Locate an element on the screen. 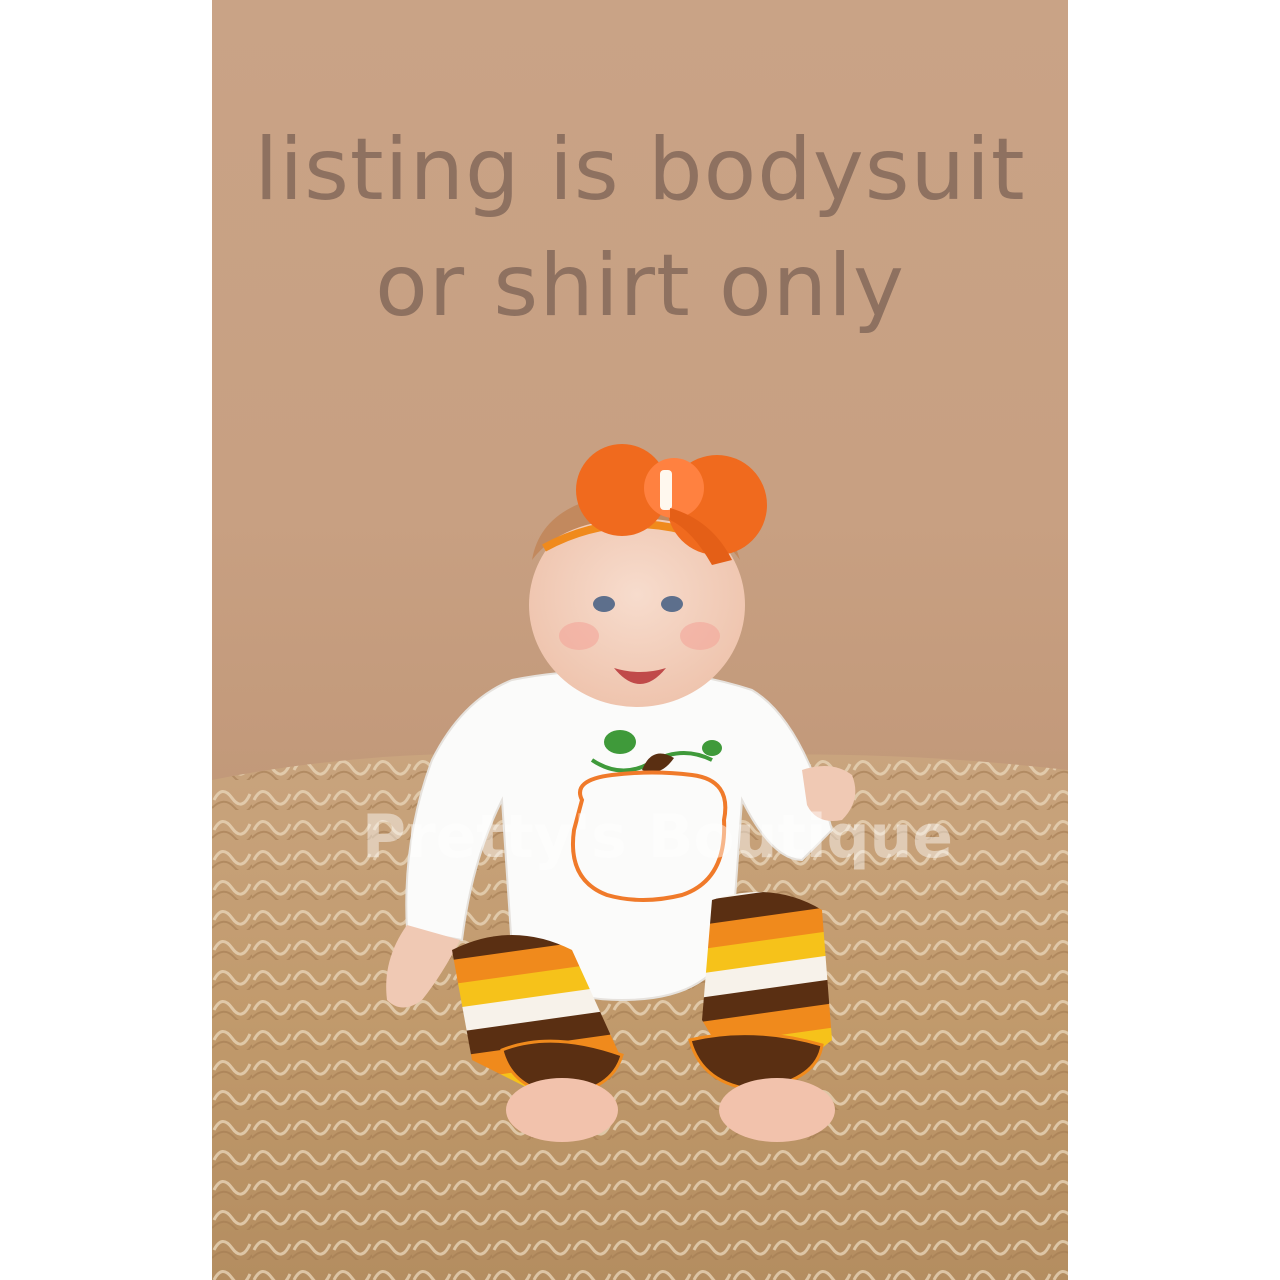 The height and width of the screenshot is (1280, 1280). caption-line-2: or shirt only is located at coordinates (640, 286).